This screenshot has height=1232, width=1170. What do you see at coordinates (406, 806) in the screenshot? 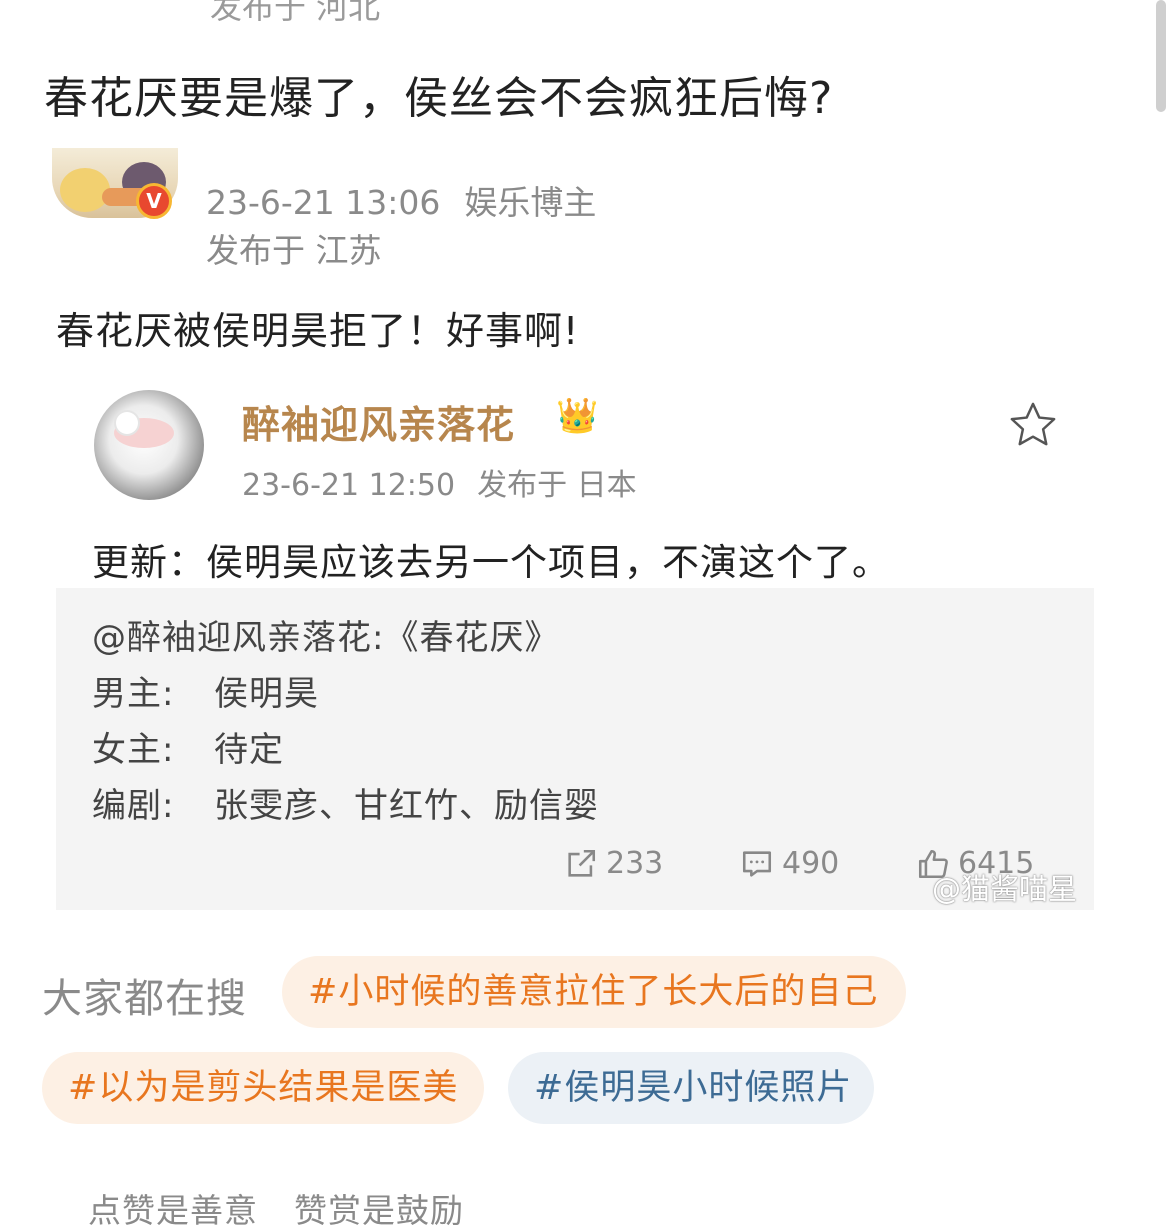
I see `repost-line-value: 张雯彦、甘红竹、励信婴` at bounding box center [406, 806].